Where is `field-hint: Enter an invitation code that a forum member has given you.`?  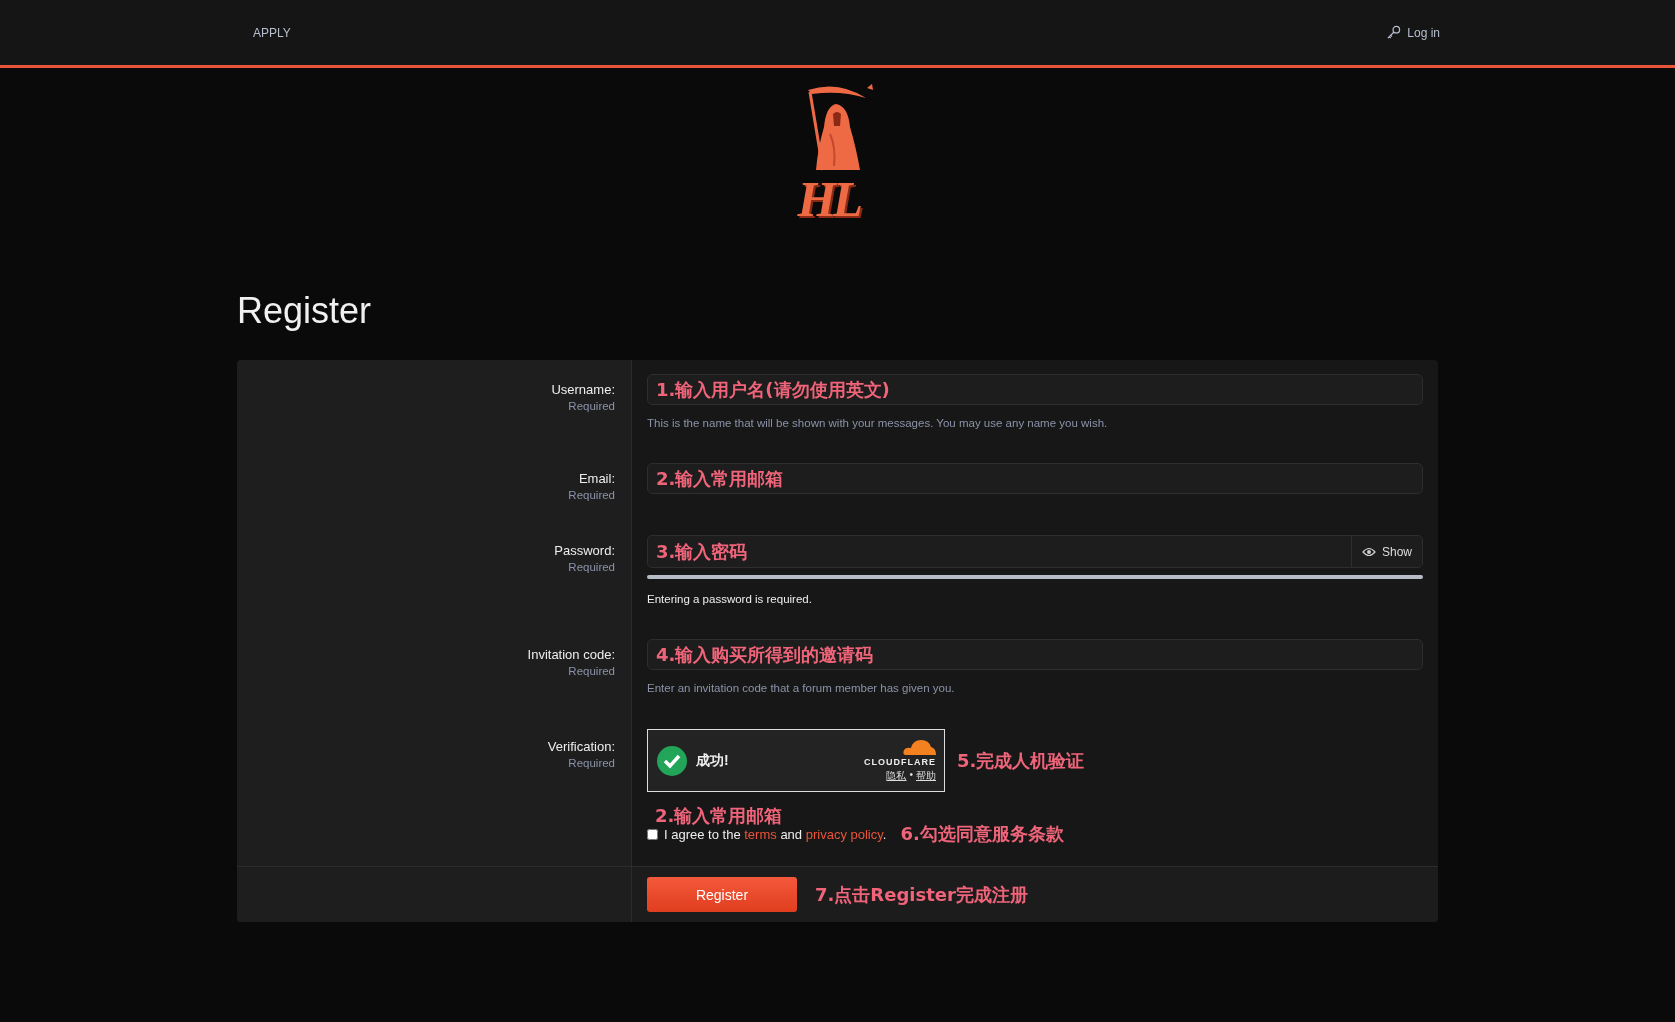
field-hint: Enter an invitation code that a forum member has given you. is located at coordinates (801, 688).